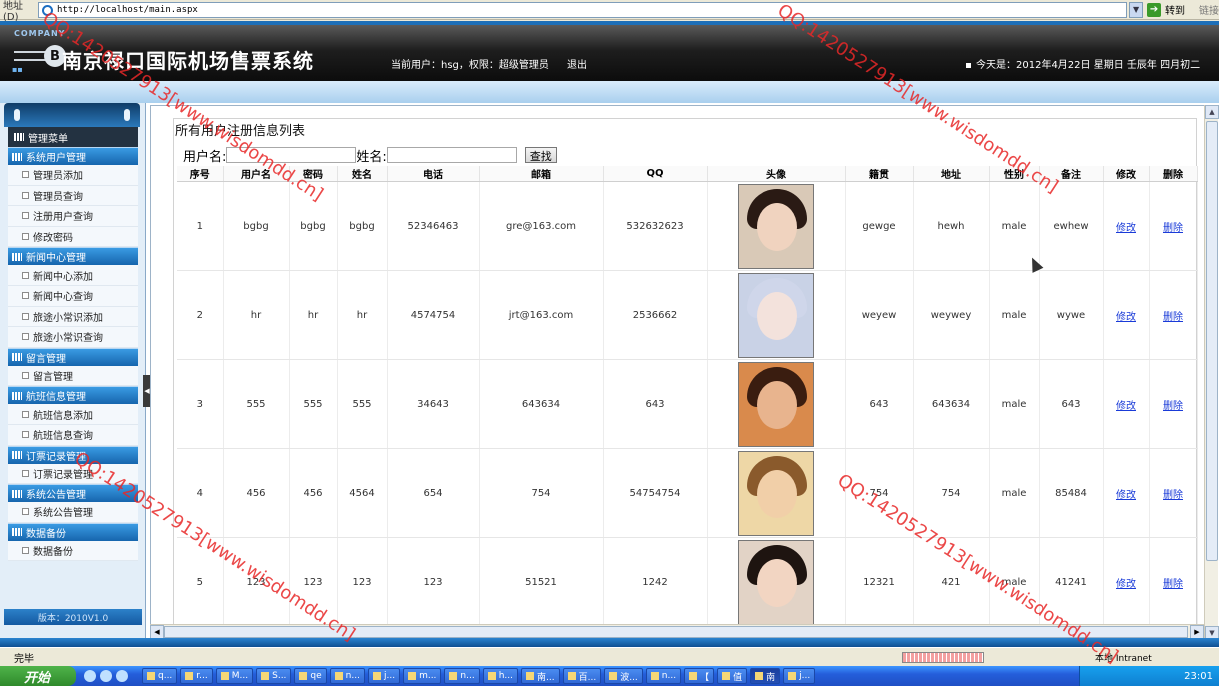  I want to click on cell-phone: 654, so click(433, 493).